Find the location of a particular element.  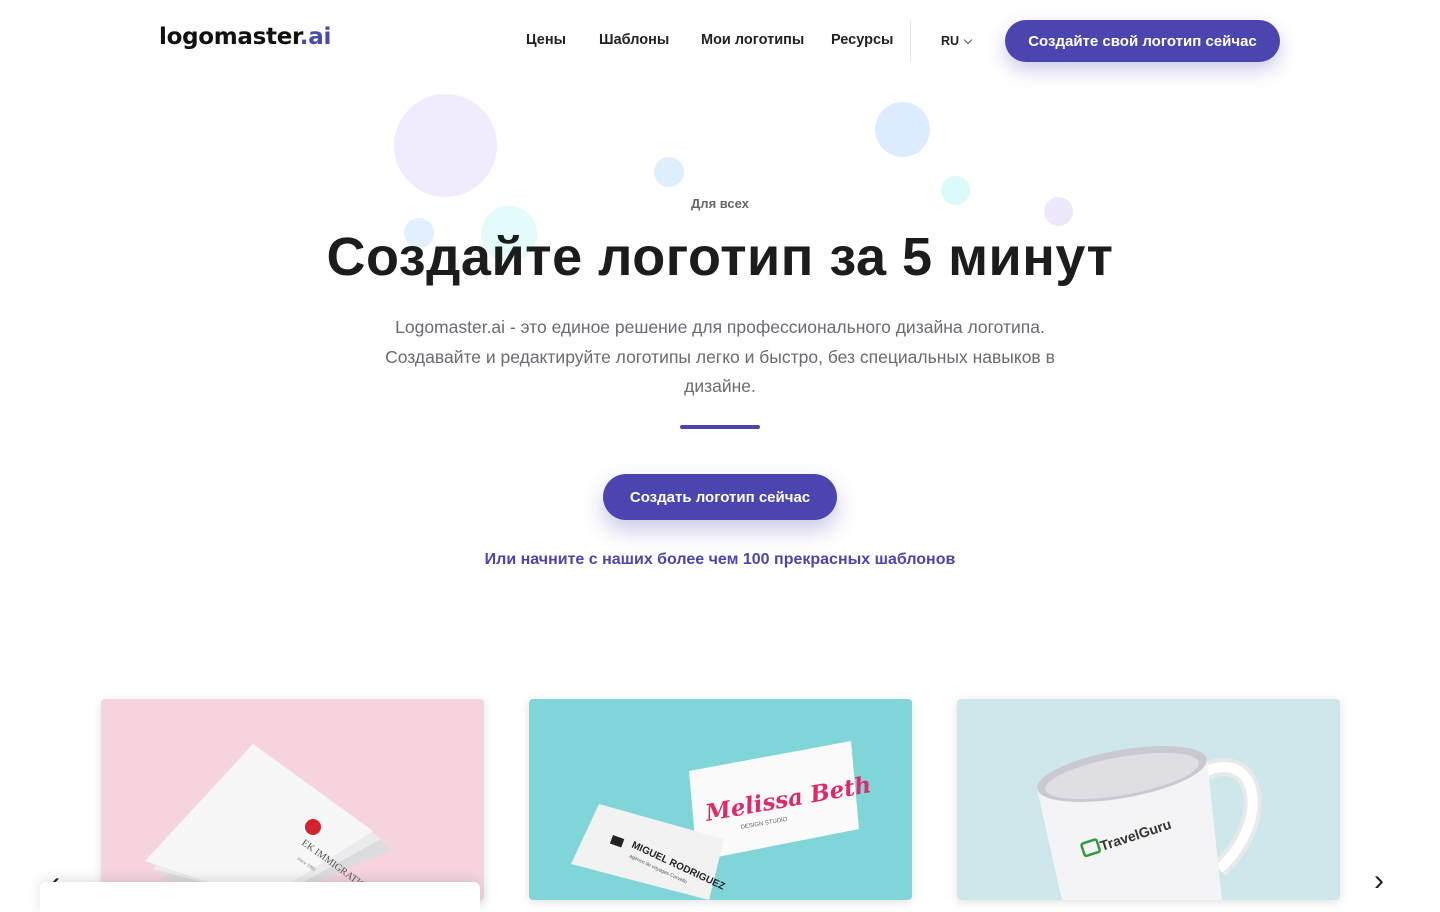

bottom-popup-panel is located at coordinates (260, 897).